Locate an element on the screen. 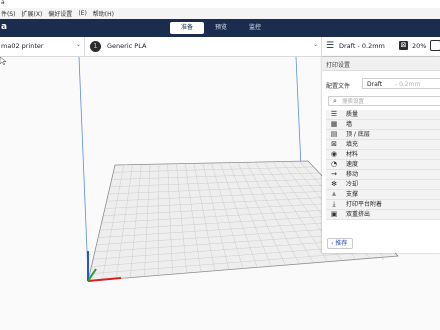  settings-category-dual-extrusion: ▣ 双重挤出 is located at coordinates (383, 215).